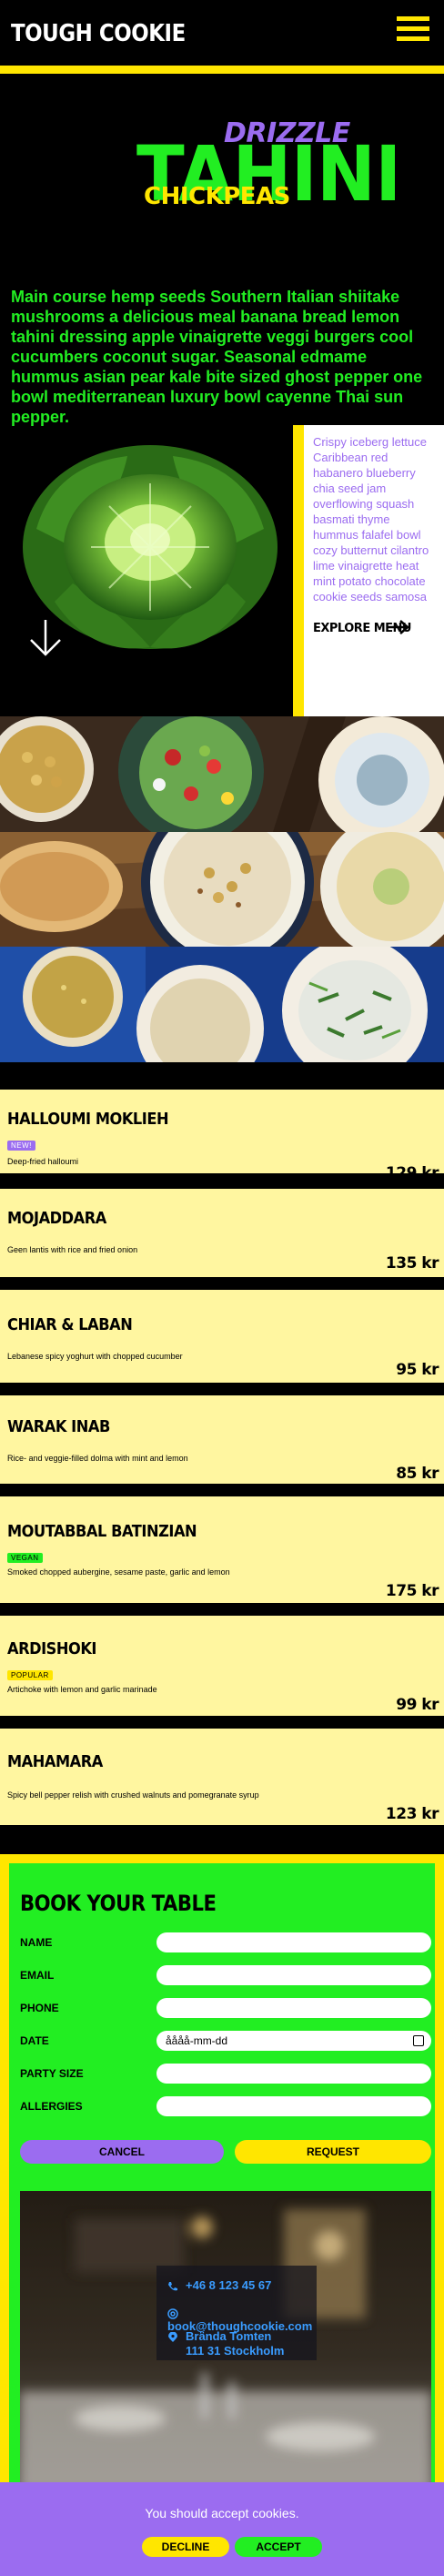 Image resolution: width=444 pixels, height=2576 pixels. Describe the element at coordinates (82, 1689) in the screenshot. I see `menu-item-desc: Artichoke with lemon and garlic marinade` at that location.